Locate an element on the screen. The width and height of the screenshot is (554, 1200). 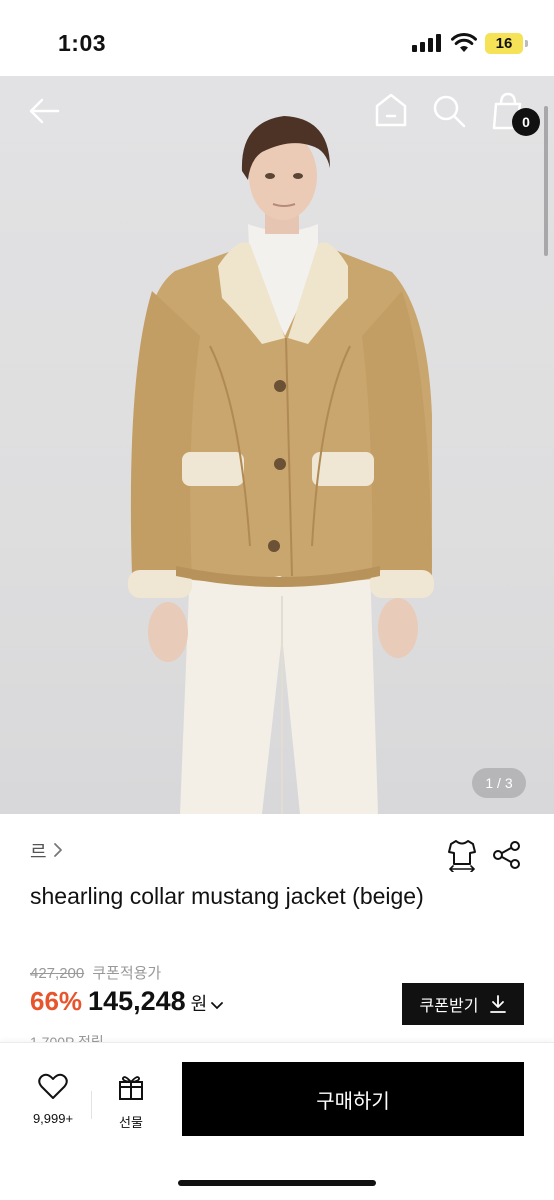
original-price-row: 427,200 쿠폰적용가 is located at coordinates (95, 972).